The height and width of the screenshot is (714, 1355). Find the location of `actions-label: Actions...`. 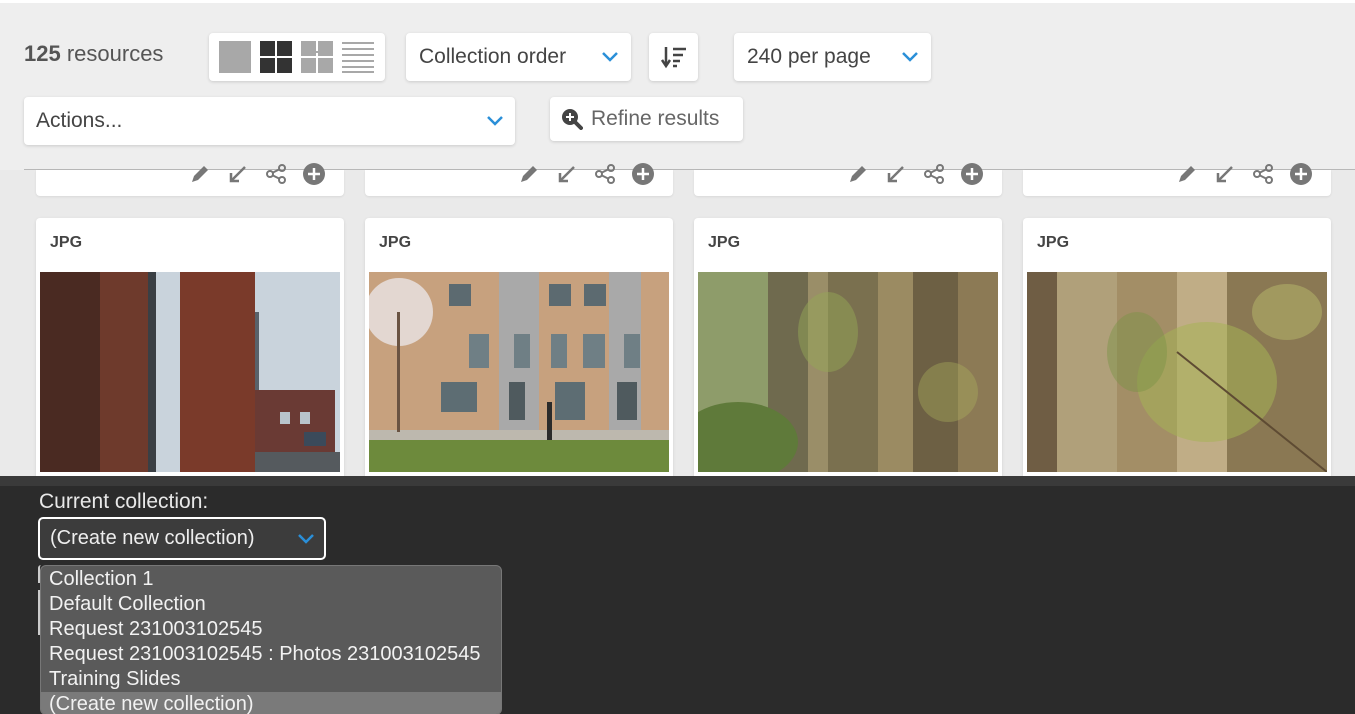

actions-label: Actions... is located at coordinates (79, 120).